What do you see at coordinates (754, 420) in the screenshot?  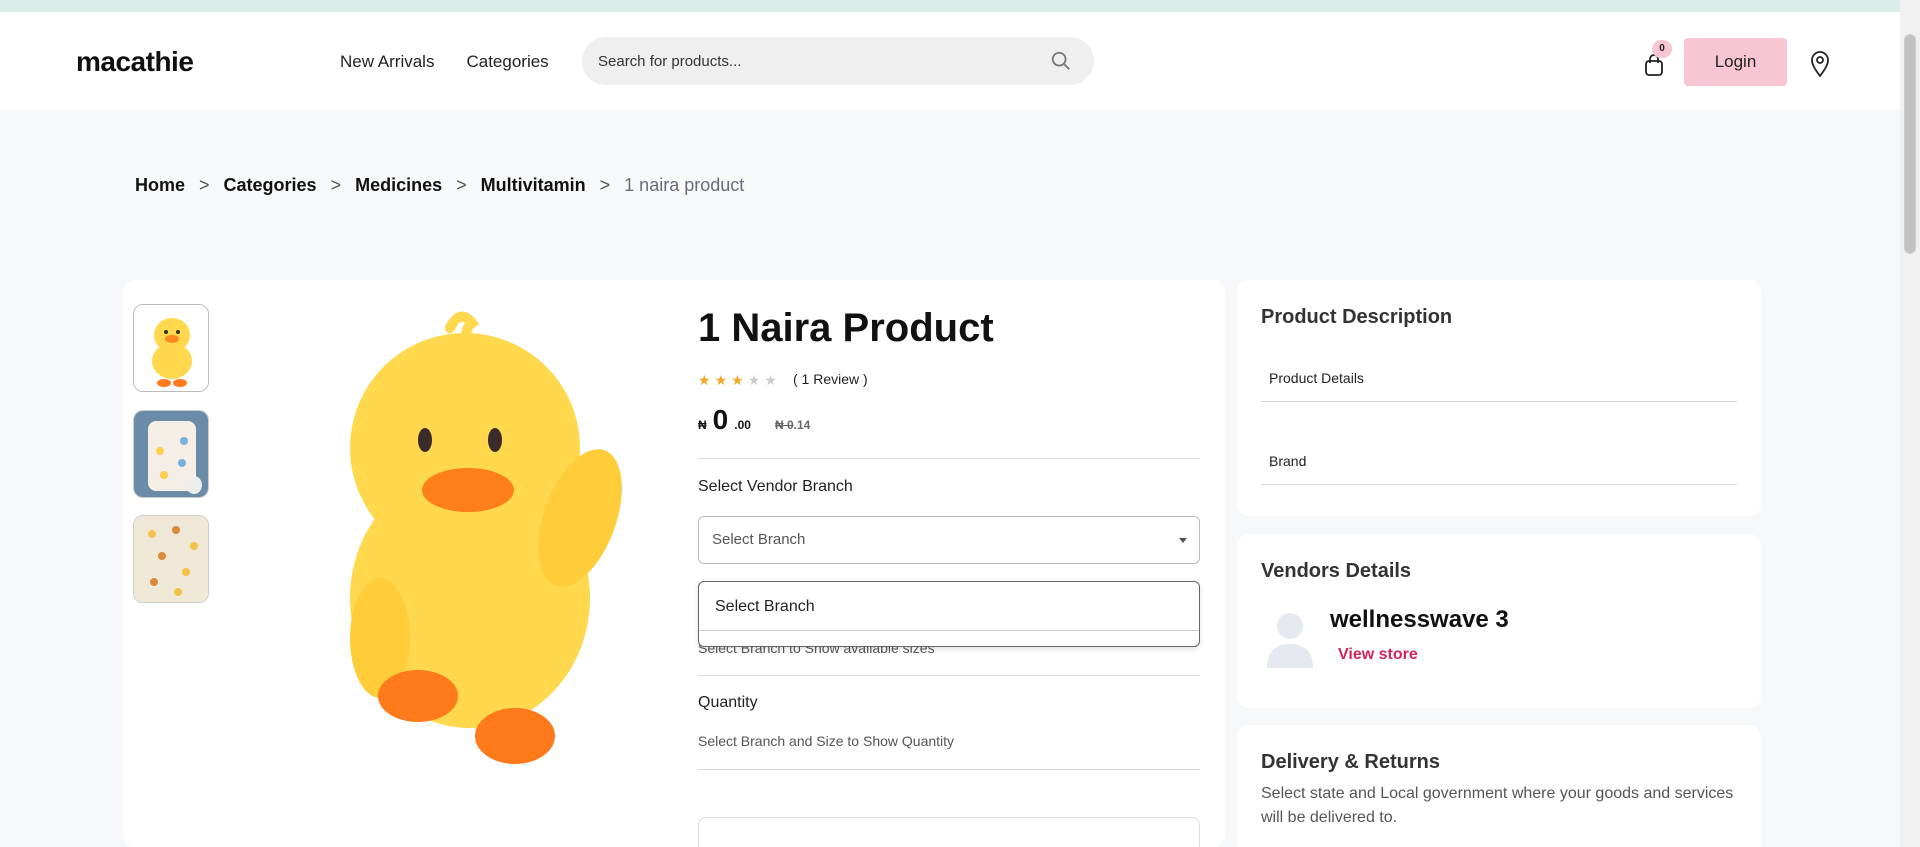 I see `price: ₦ 0 .00 ₦ 0.14` at bounding box center [754, 420].